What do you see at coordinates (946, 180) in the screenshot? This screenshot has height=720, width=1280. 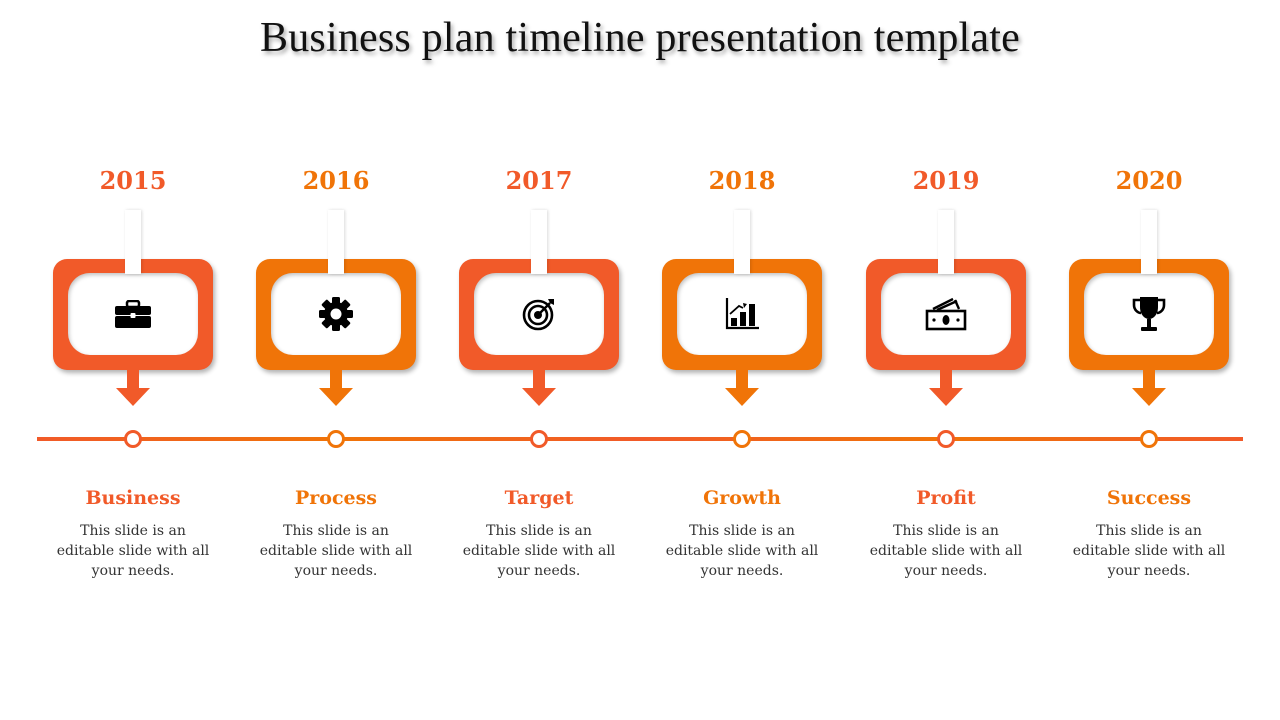 I see `year-label: 2019` at bounding box center [946, 180].